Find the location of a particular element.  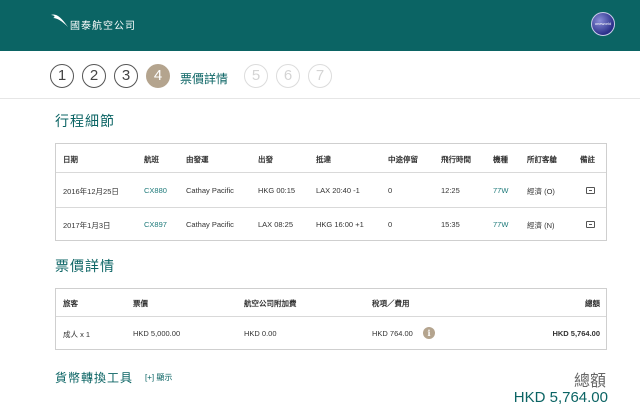

col-duration: 飛行時間 is located at coordinates (456, 159).